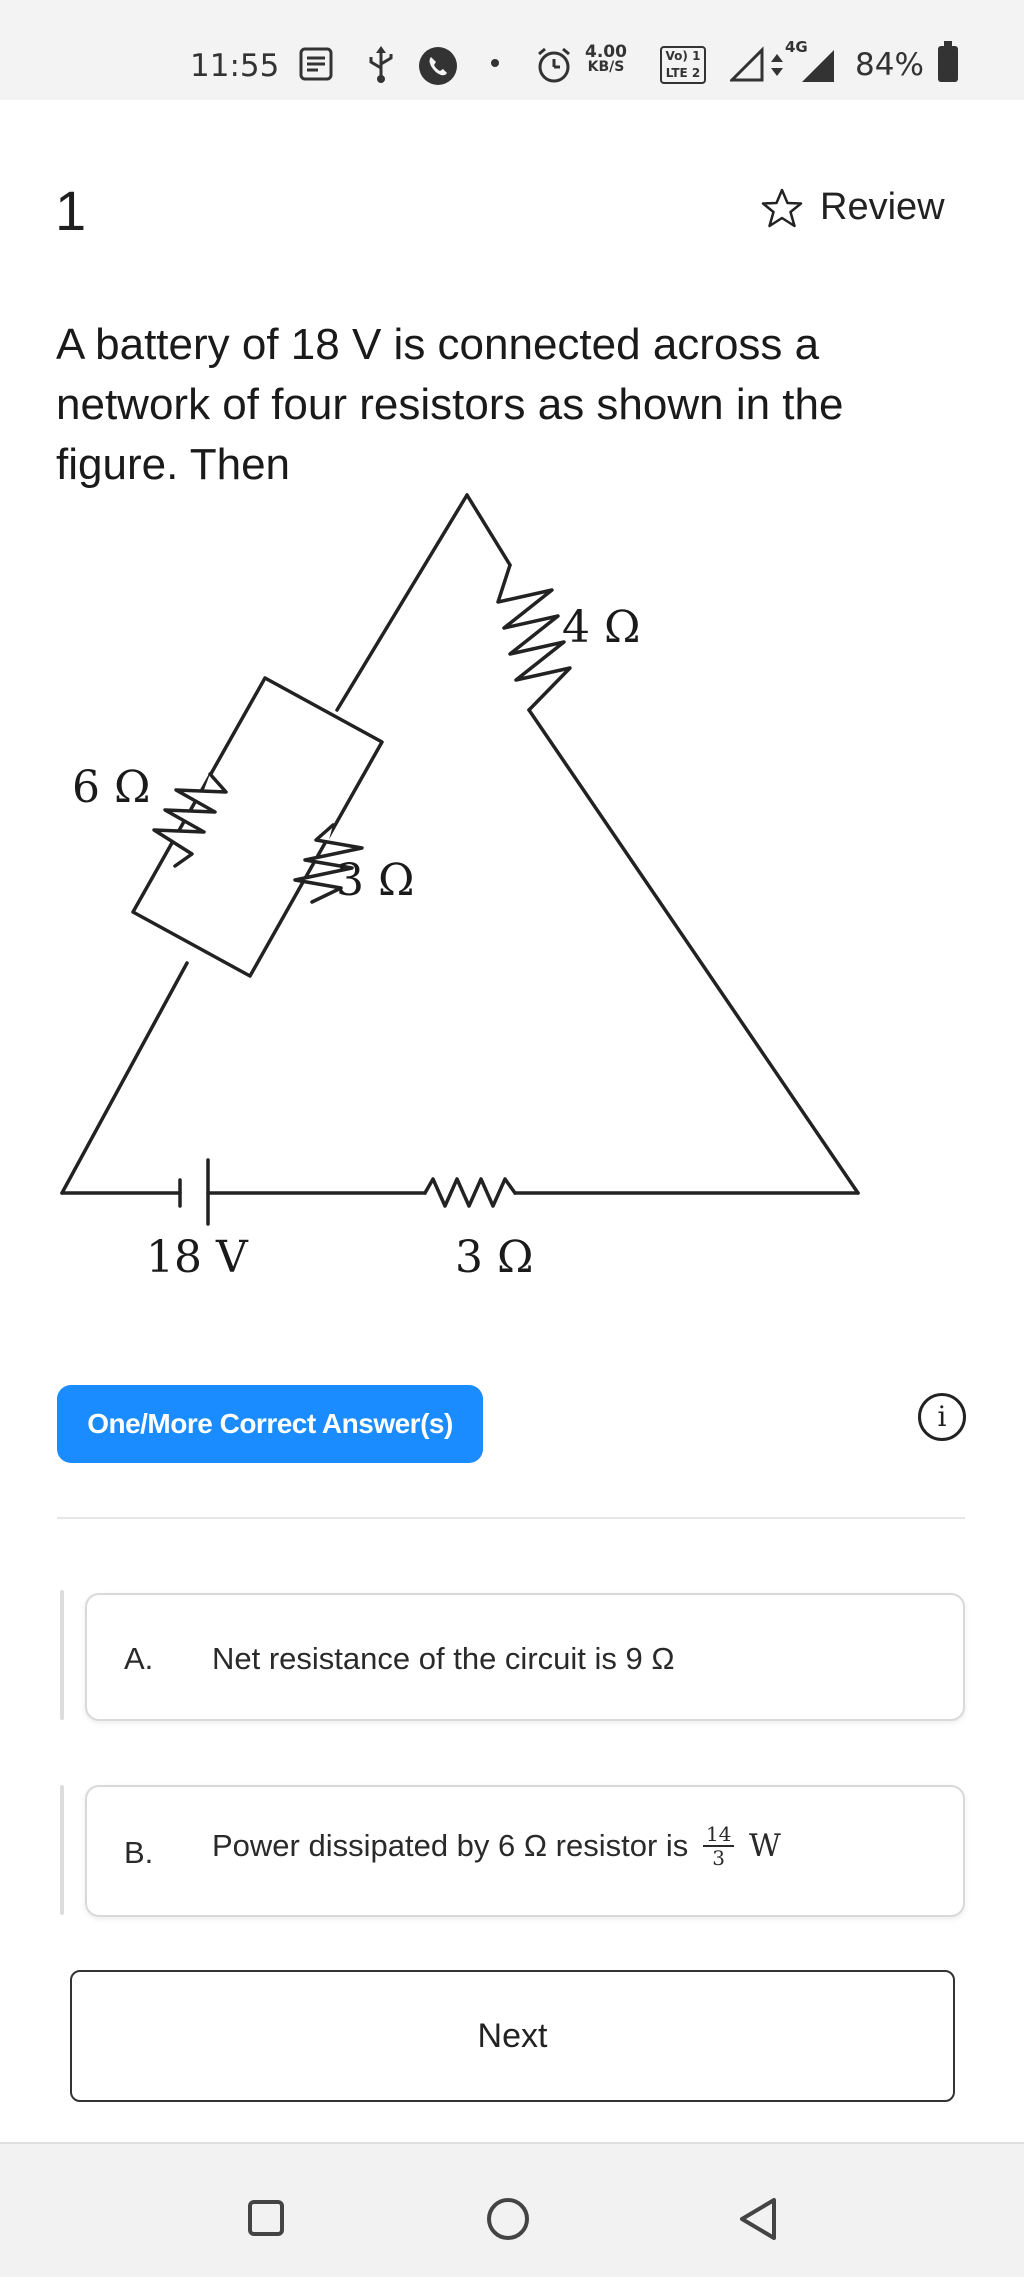 Image resolution: width=1024 pixels, height=2277 pixels. What do you see at coordinates (197, 1257) in the screenshot?
I see `label-18v: 18 V` at bounding box center [197, 1257].